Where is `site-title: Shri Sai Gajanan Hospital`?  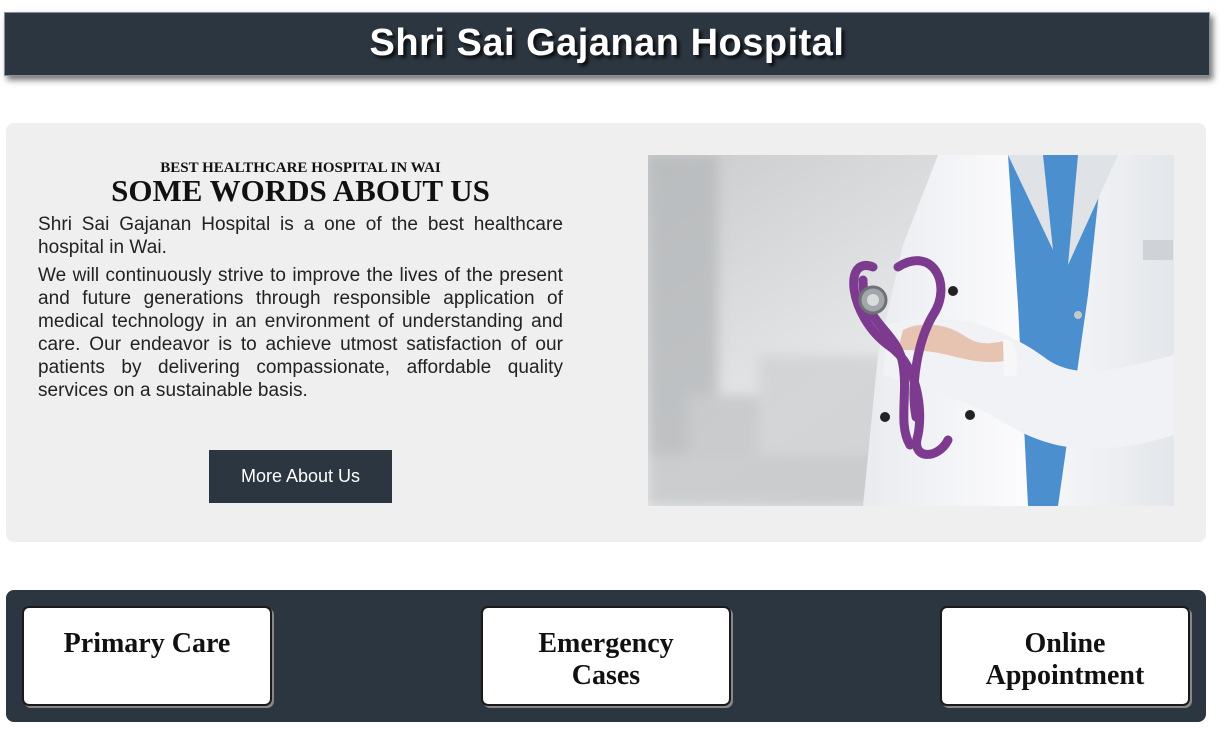 site-title: Shri Sai Gajanan Hospital is located at coordinates (607, 42).